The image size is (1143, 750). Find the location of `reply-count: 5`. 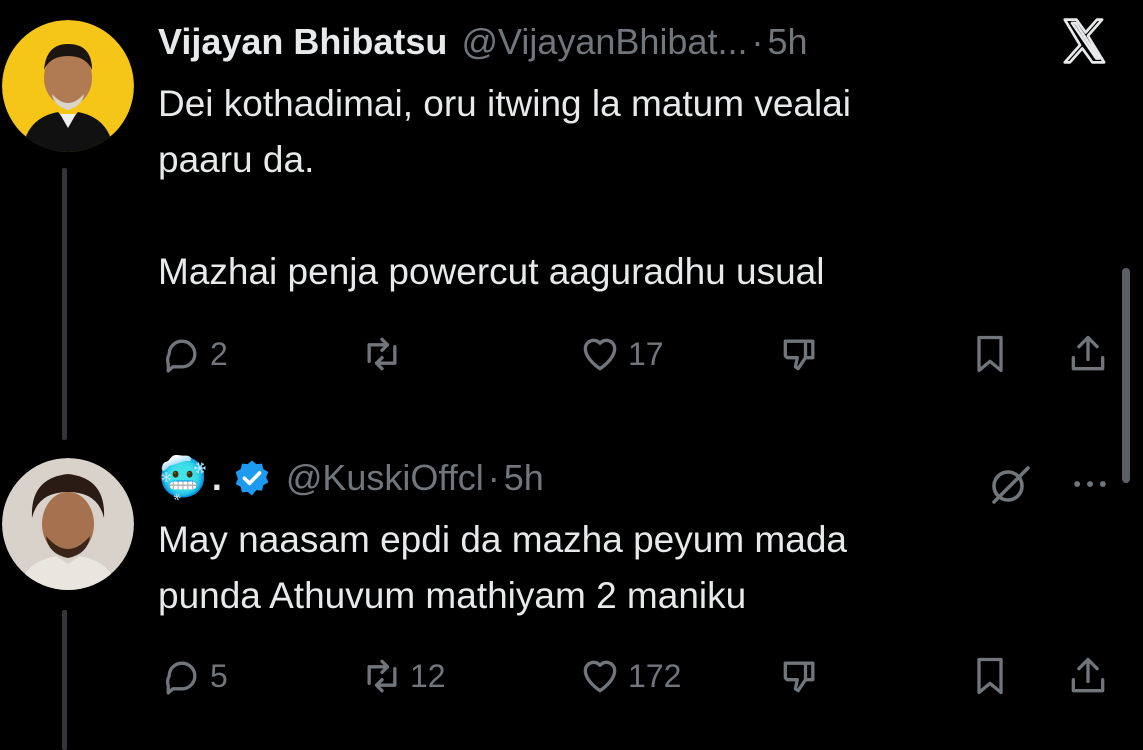

reply-count: 5 is located at coordinates (219, 675).